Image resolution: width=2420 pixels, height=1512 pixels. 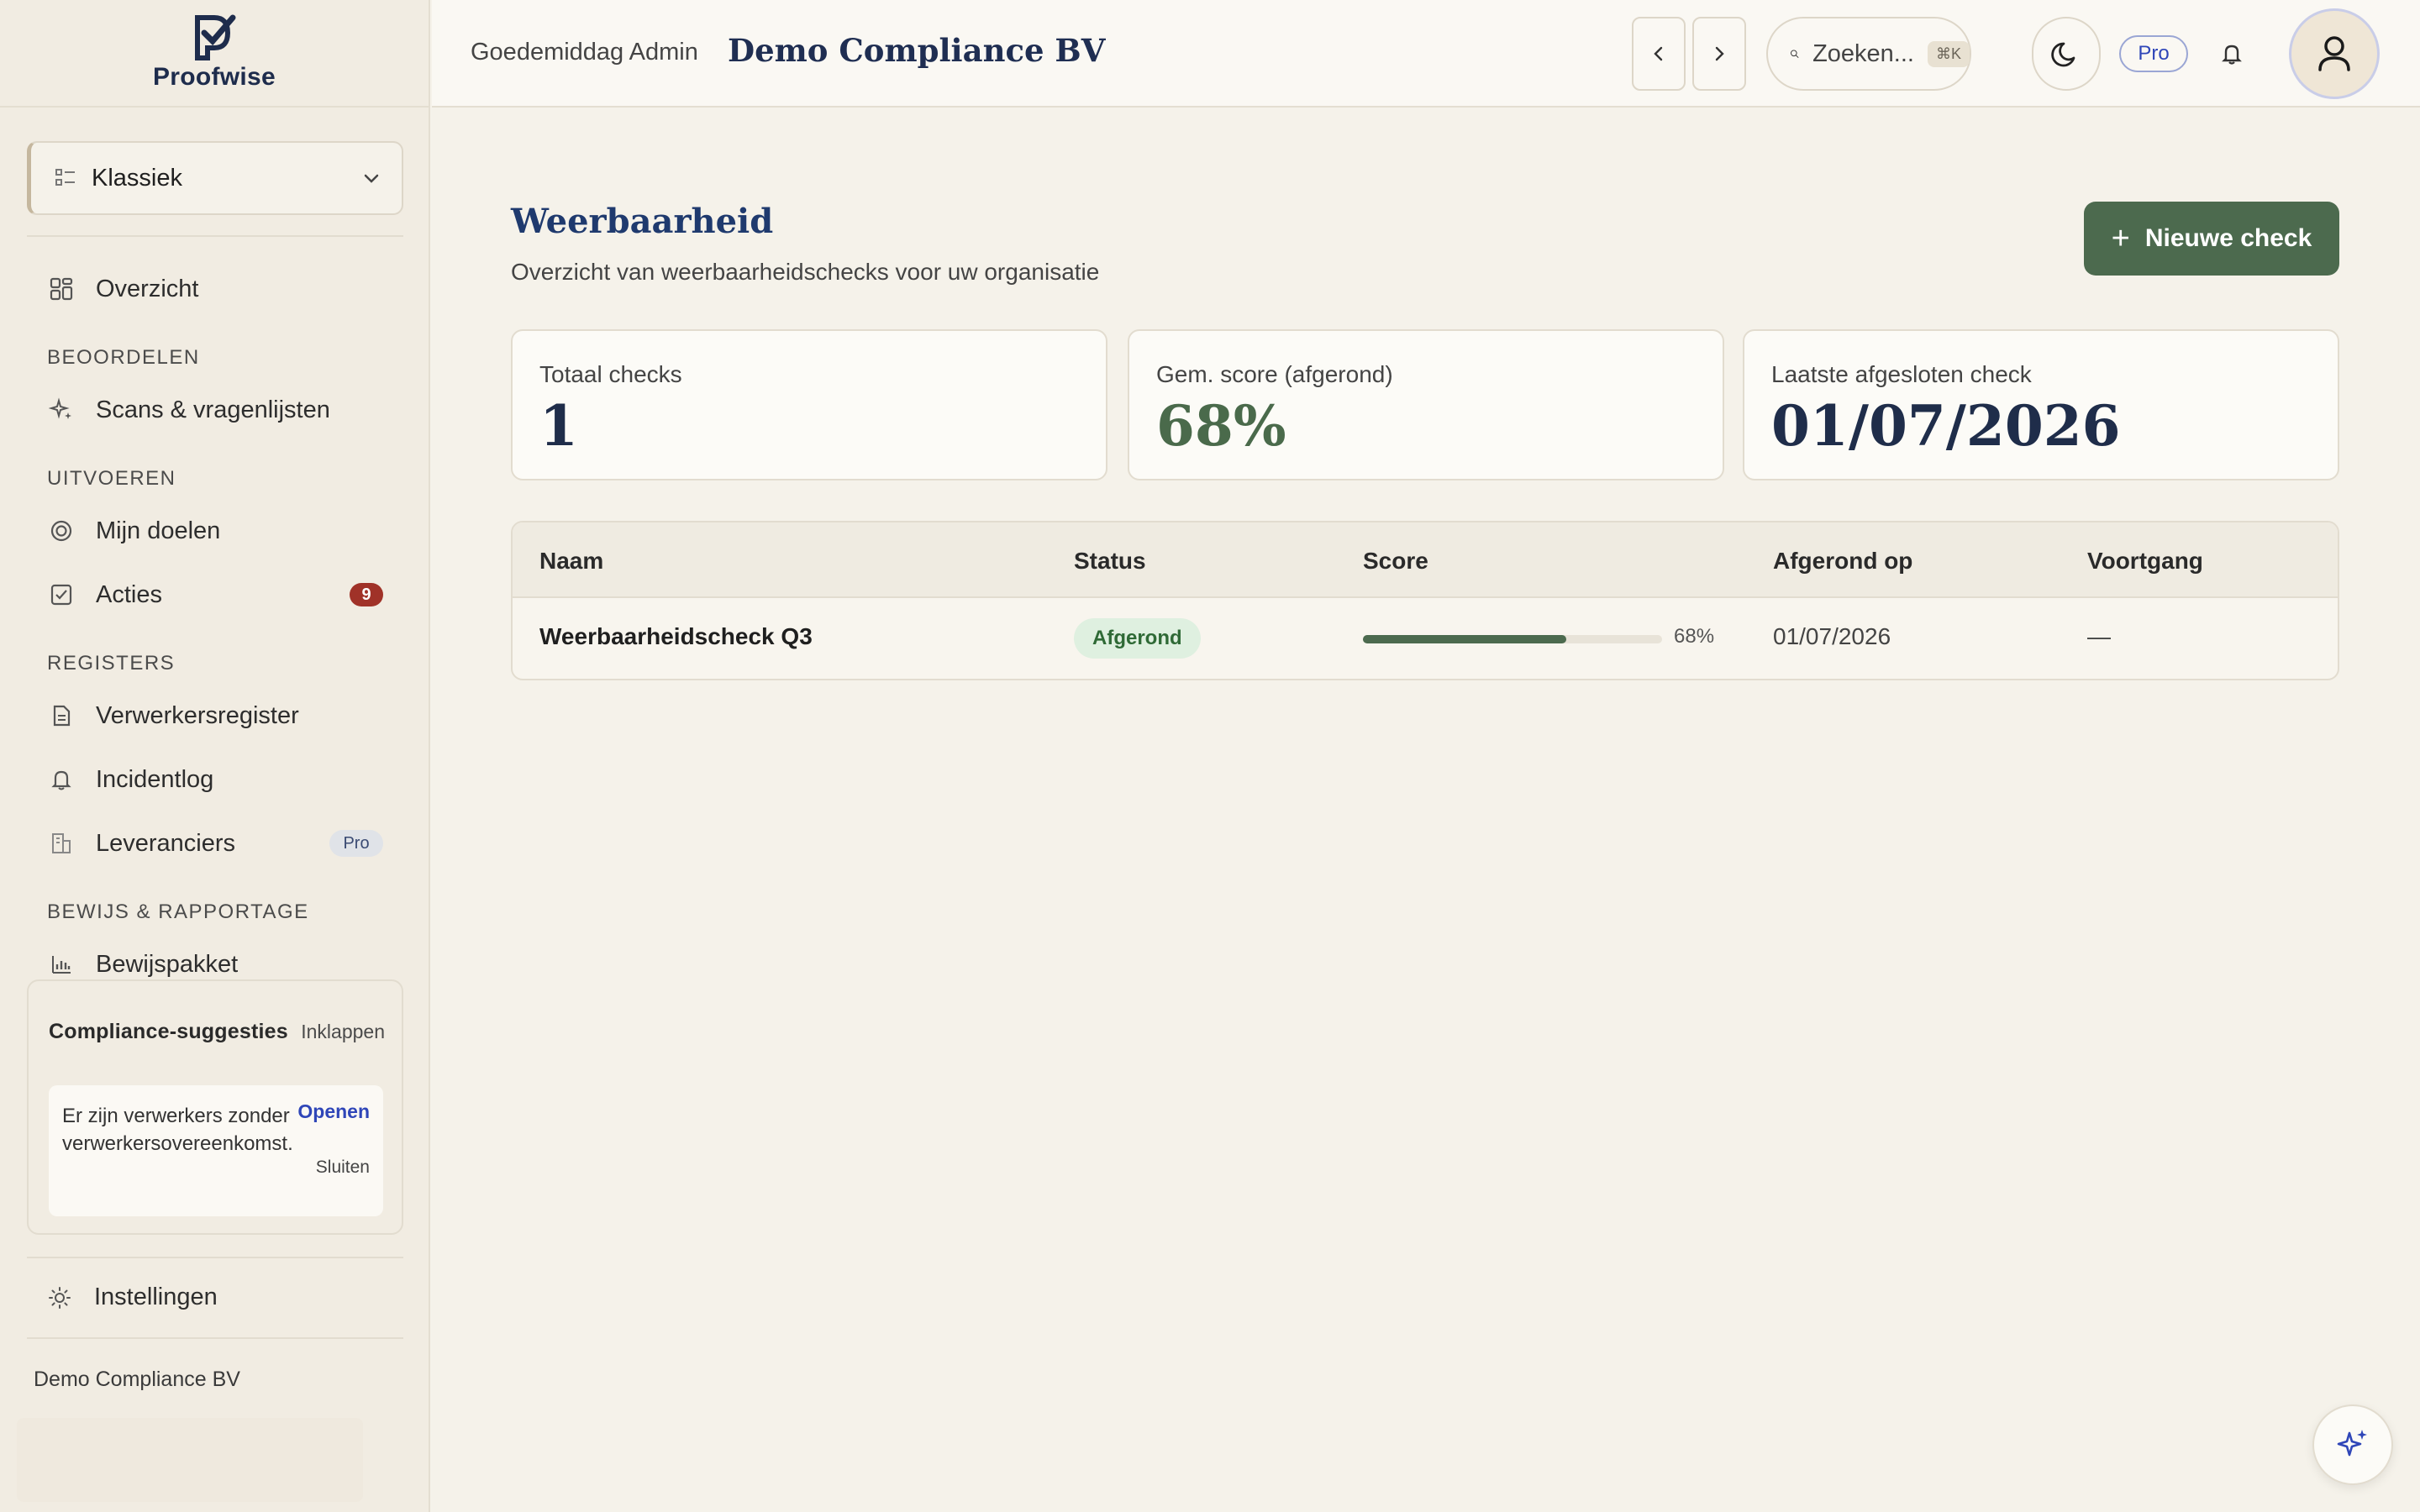 What do you see at coordinates (1946, 426) in the screenshot?
I see `stat-value: 01/07/2026` at bounding box center [1946, 426].